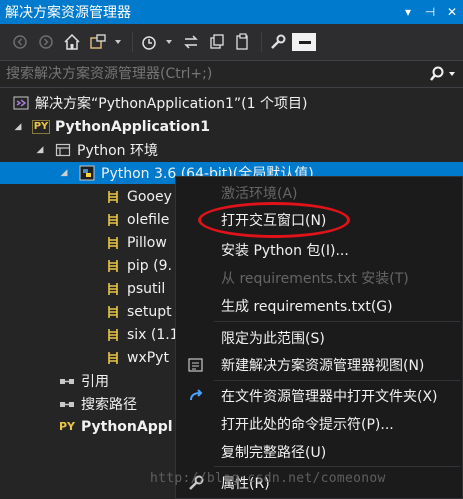 This screenshot has width=463, height=499. What do you see at coordinates (304, 42) in the screenshot?
I see `preview-icon` at bounding box center [304, 42].